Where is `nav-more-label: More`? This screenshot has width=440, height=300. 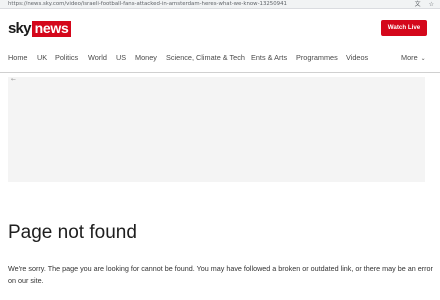 nav-more-label: More is located at coordinates (409, 57).